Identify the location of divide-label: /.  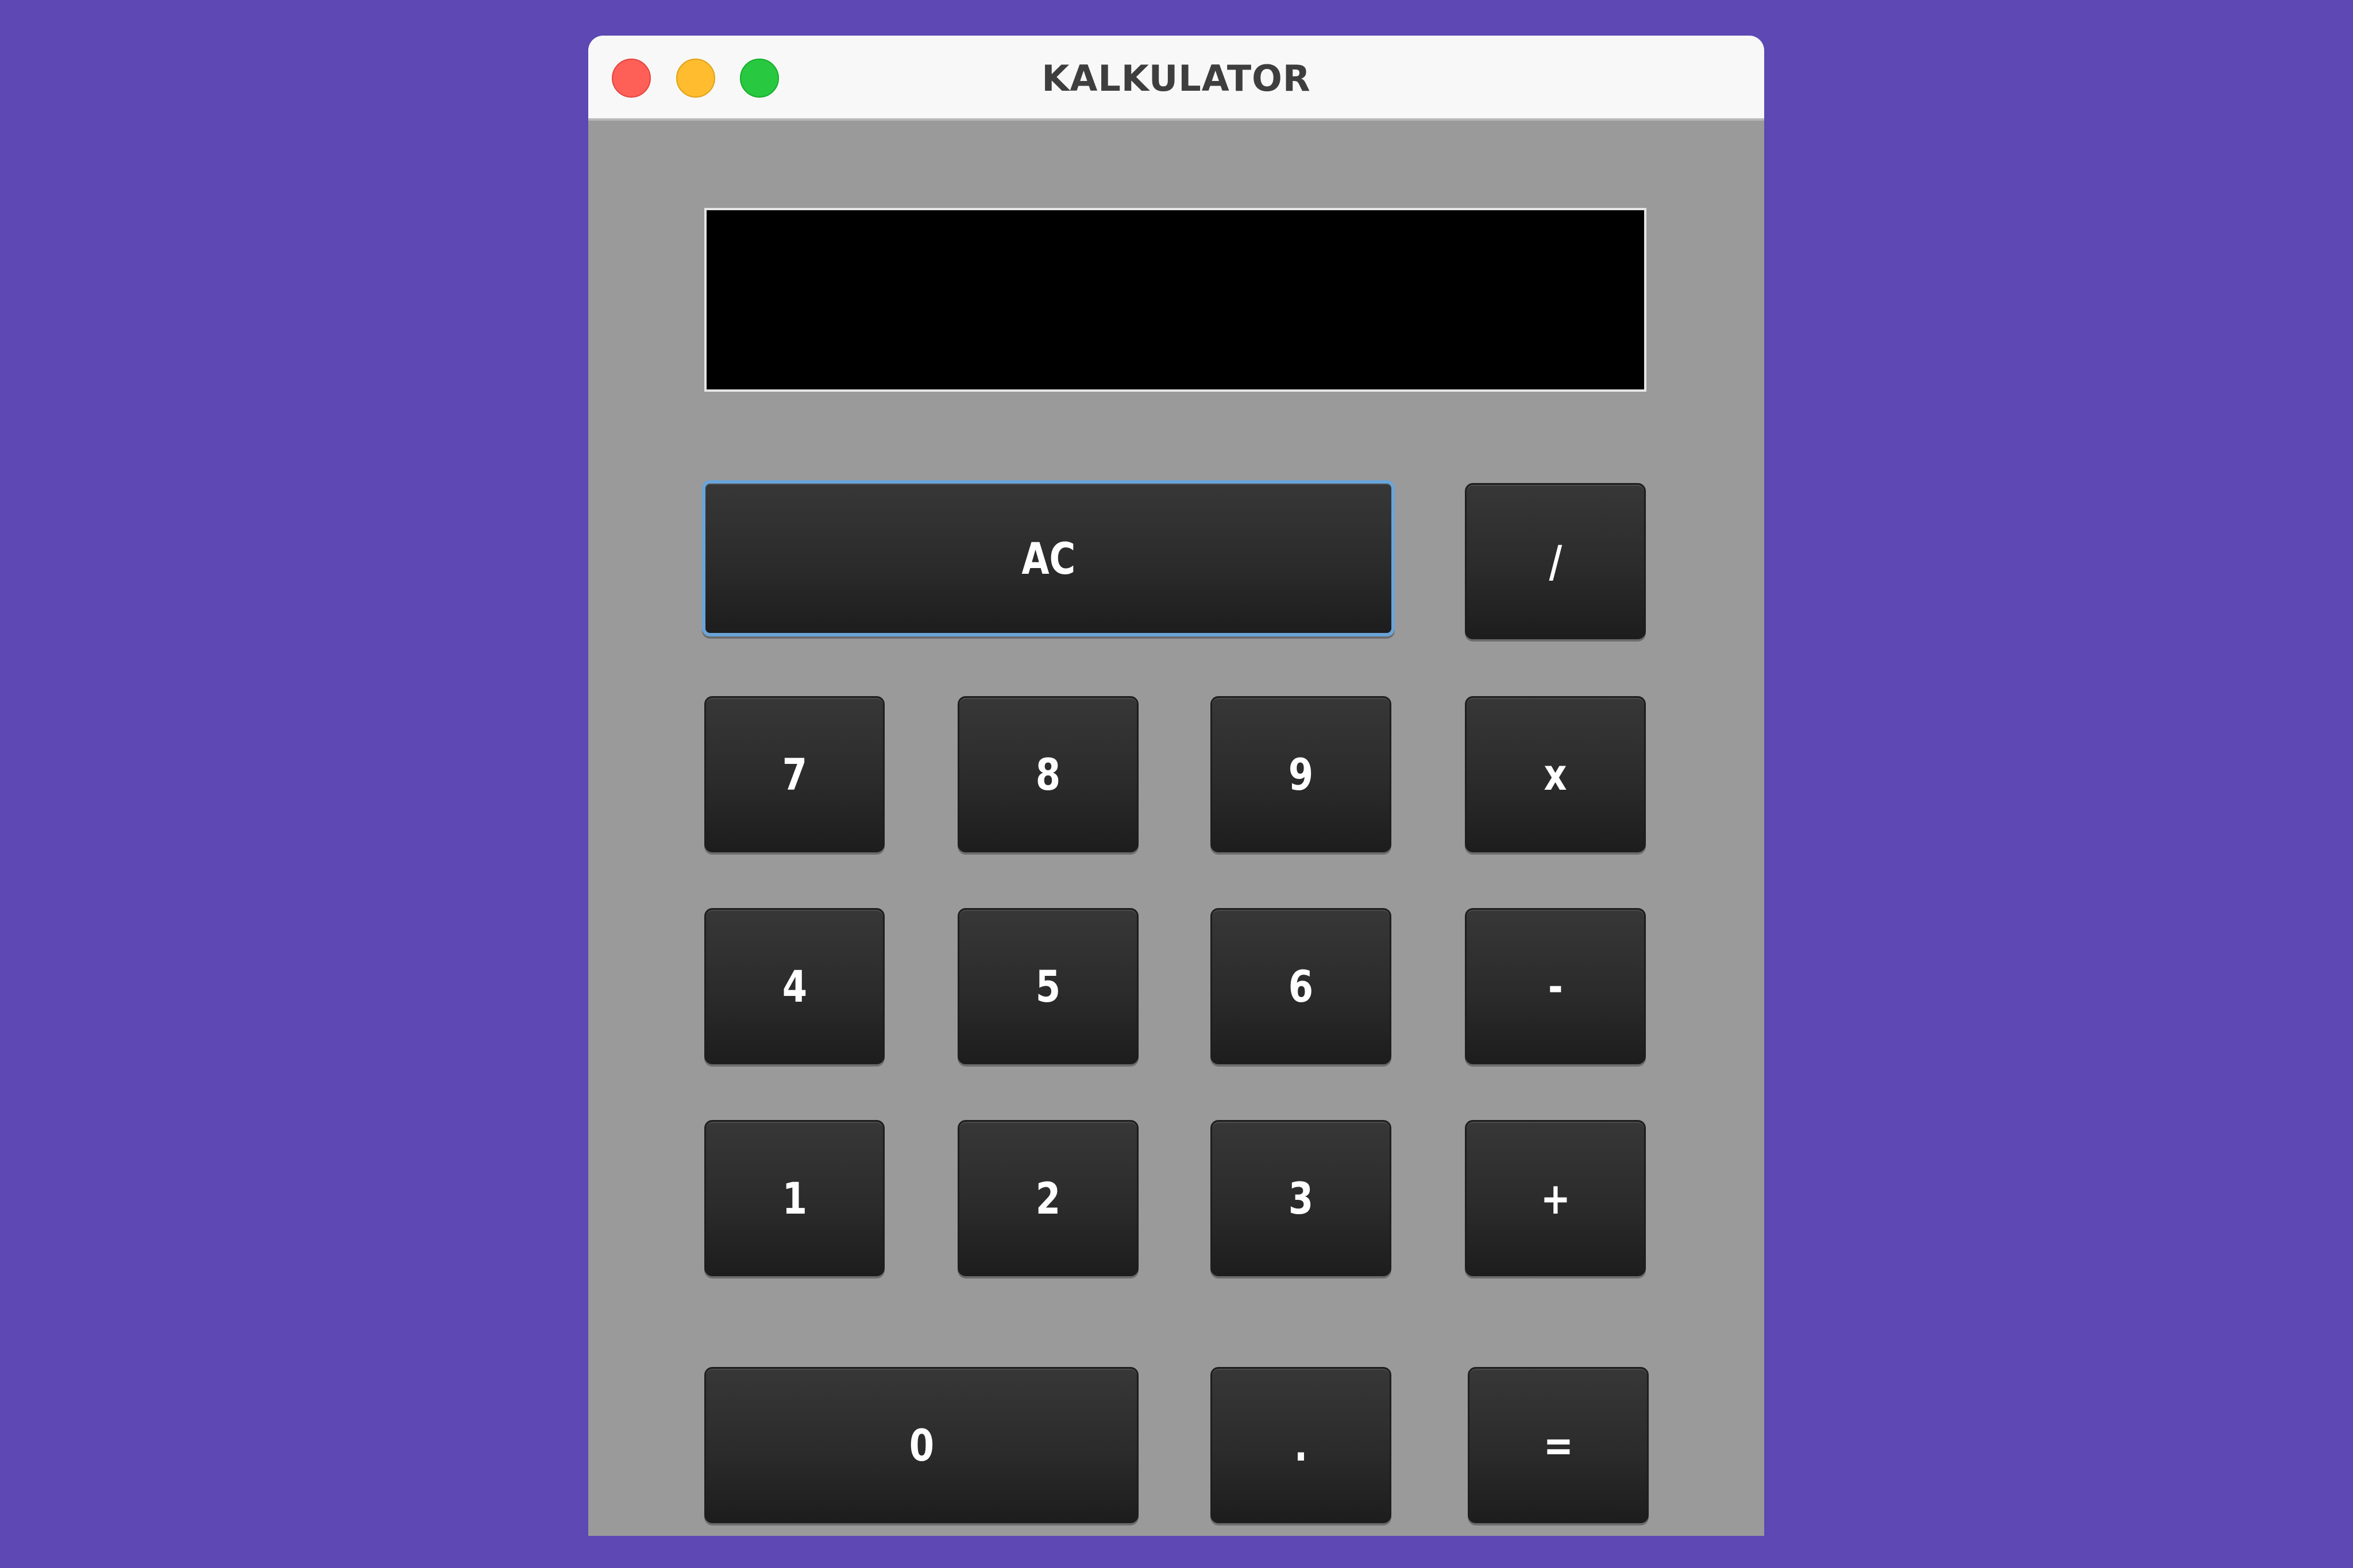
(1555, 561).